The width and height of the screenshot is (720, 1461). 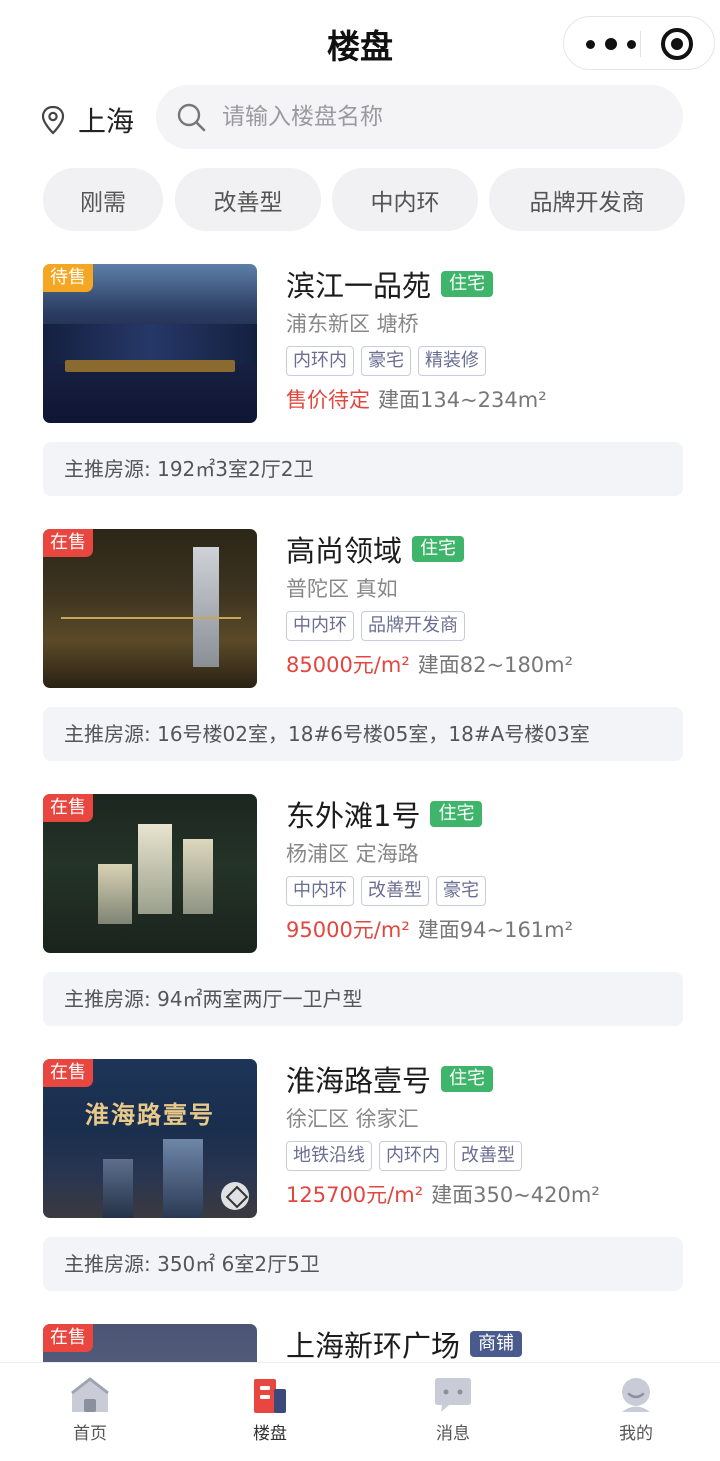 What do you see at coordinates (348, 665) in the screenshot?
I see `listing-price: 85000元/m²` at bounding box center [348, 665].